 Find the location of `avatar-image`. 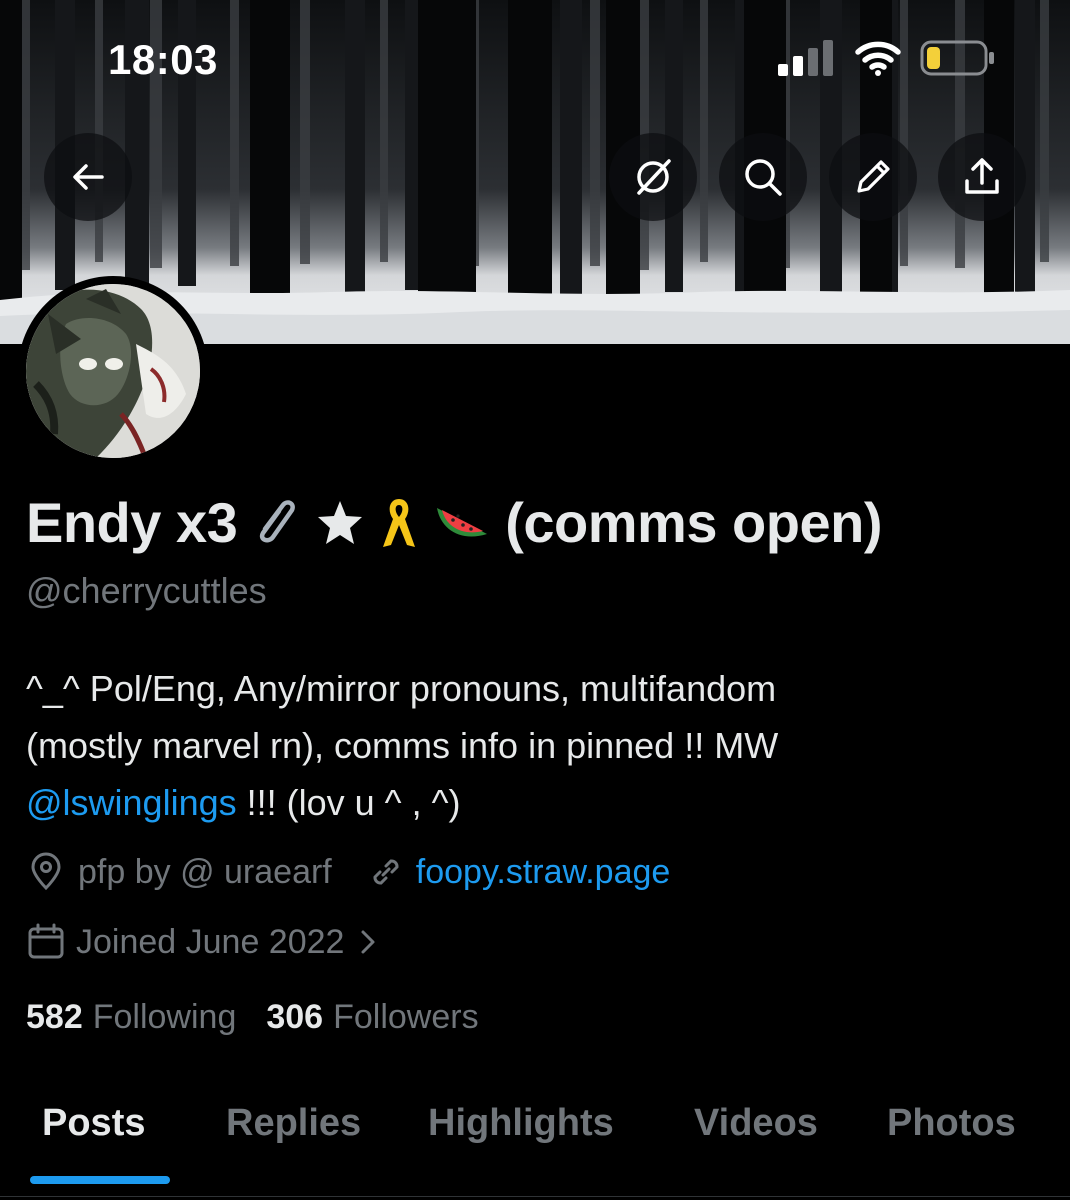

avatar-image is located at coordinates (113, 371).